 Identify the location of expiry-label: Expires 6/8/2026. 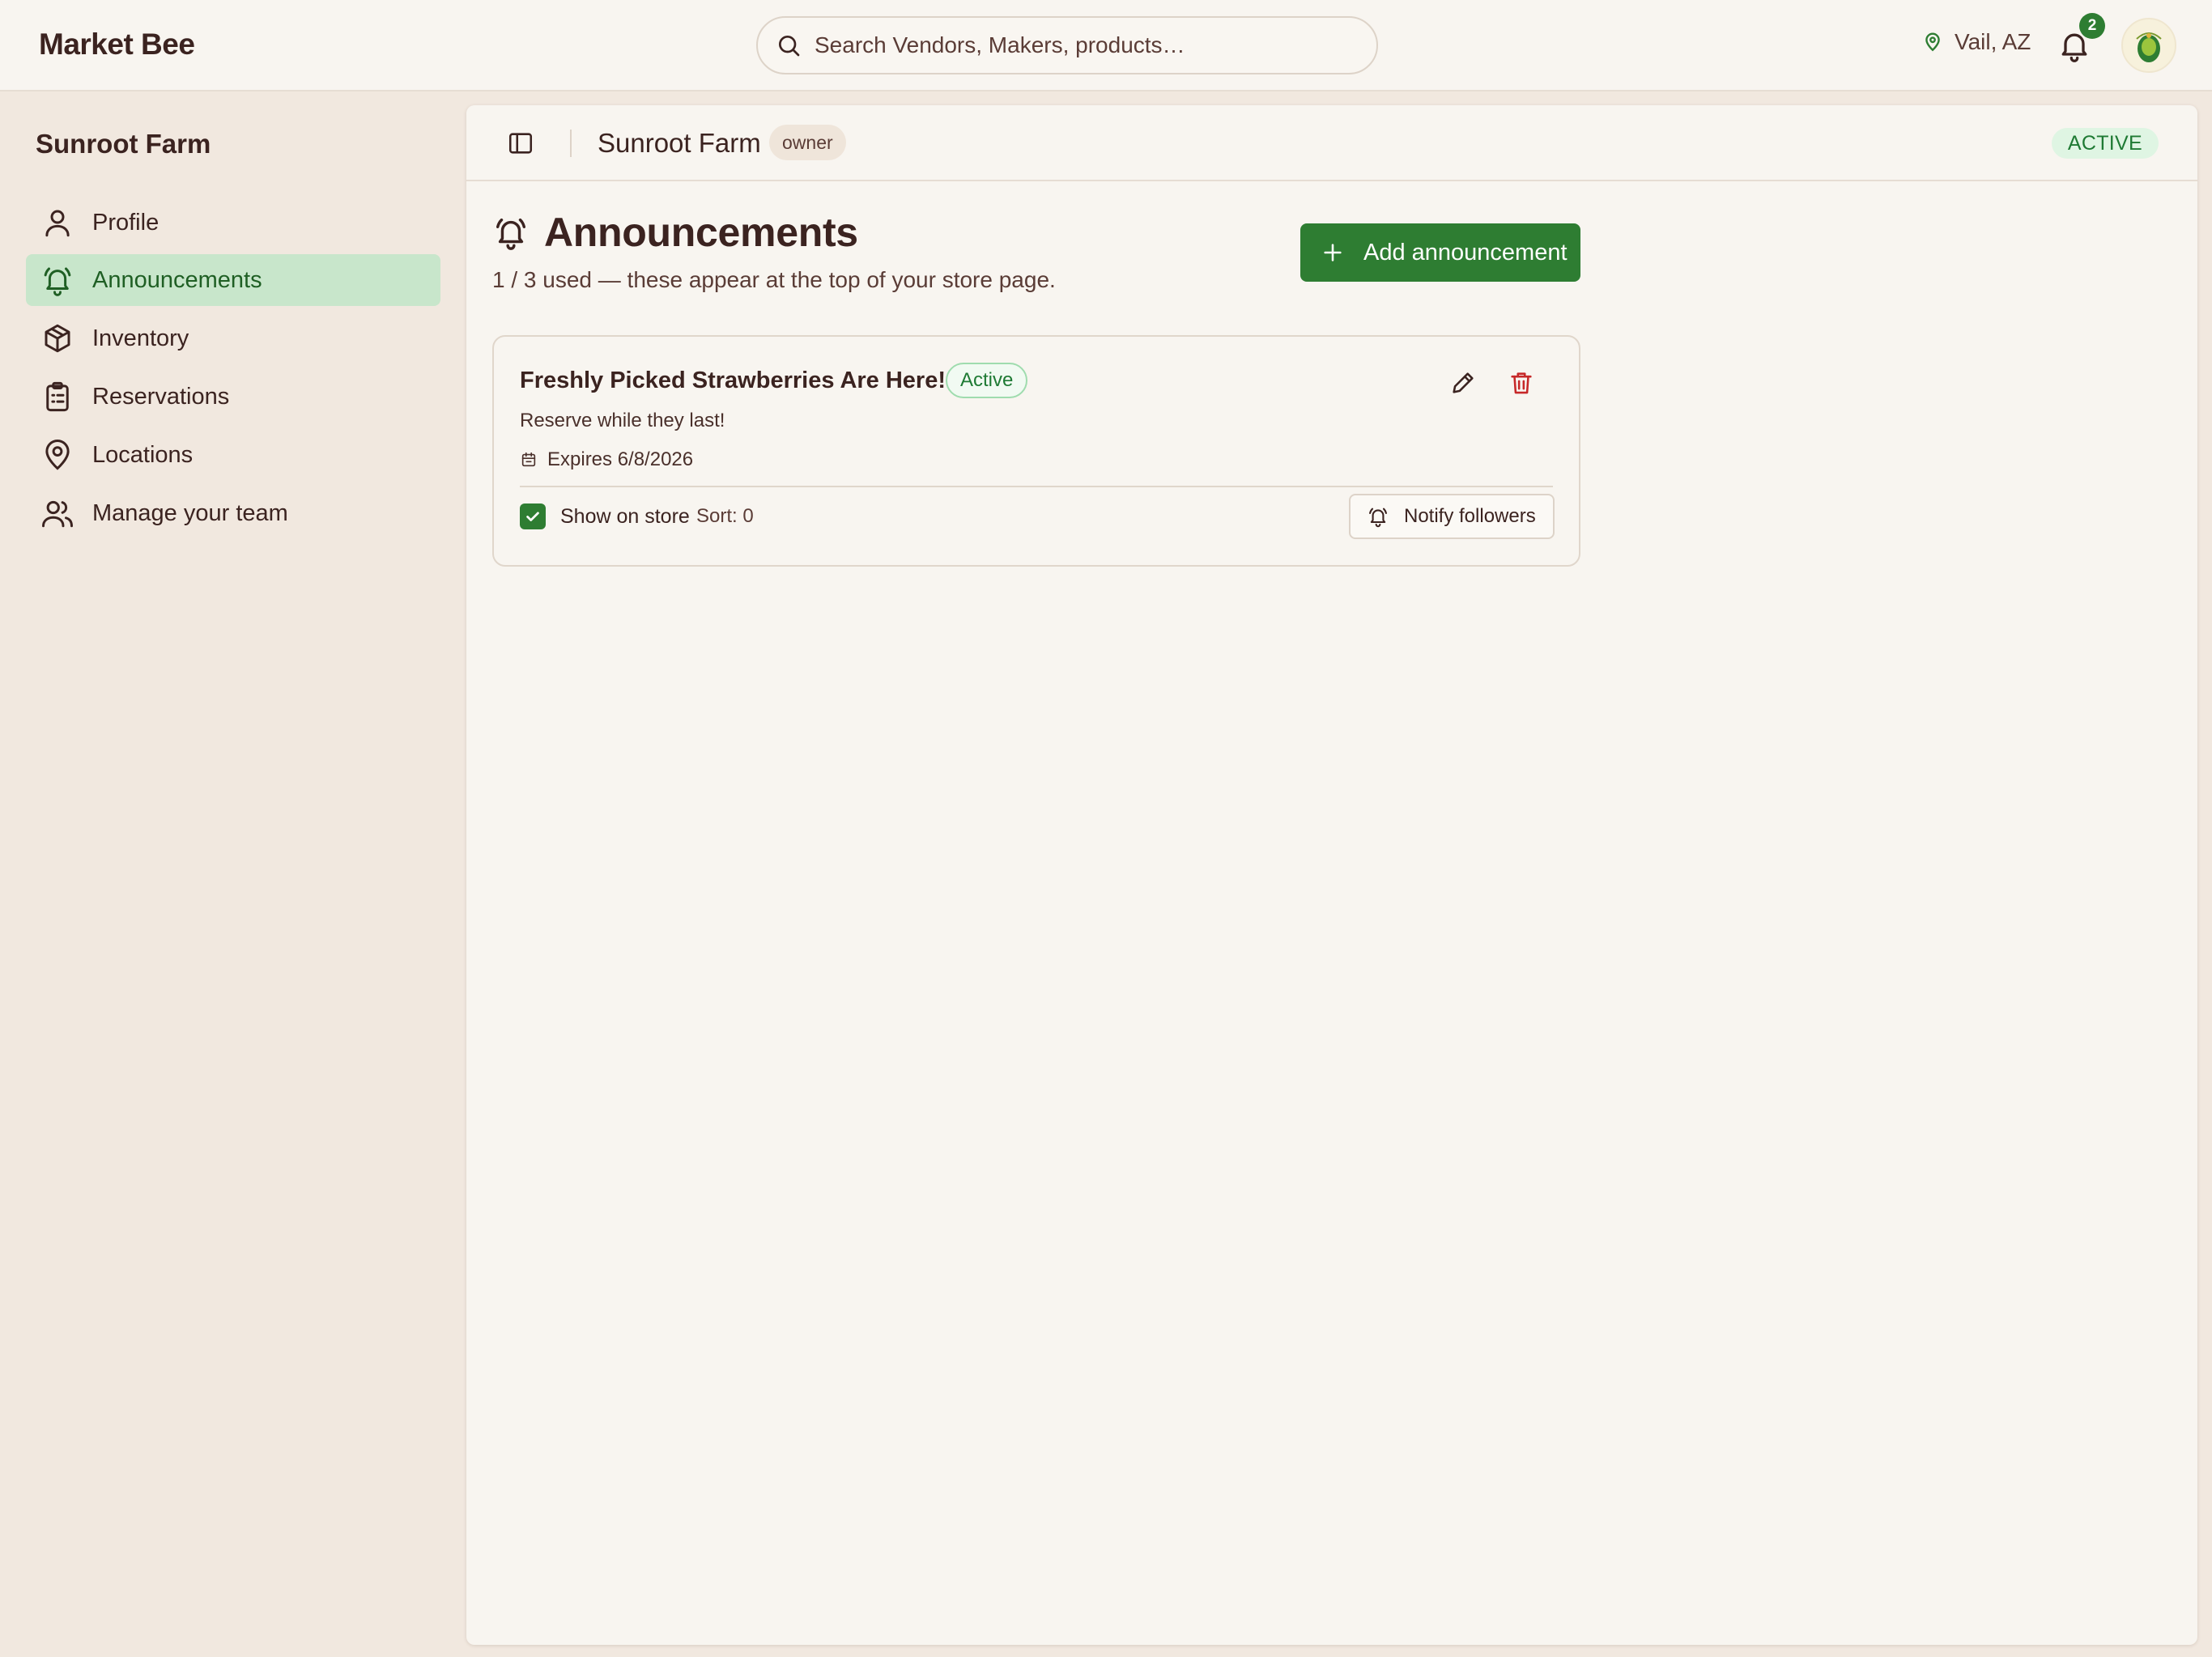
(620, 459).